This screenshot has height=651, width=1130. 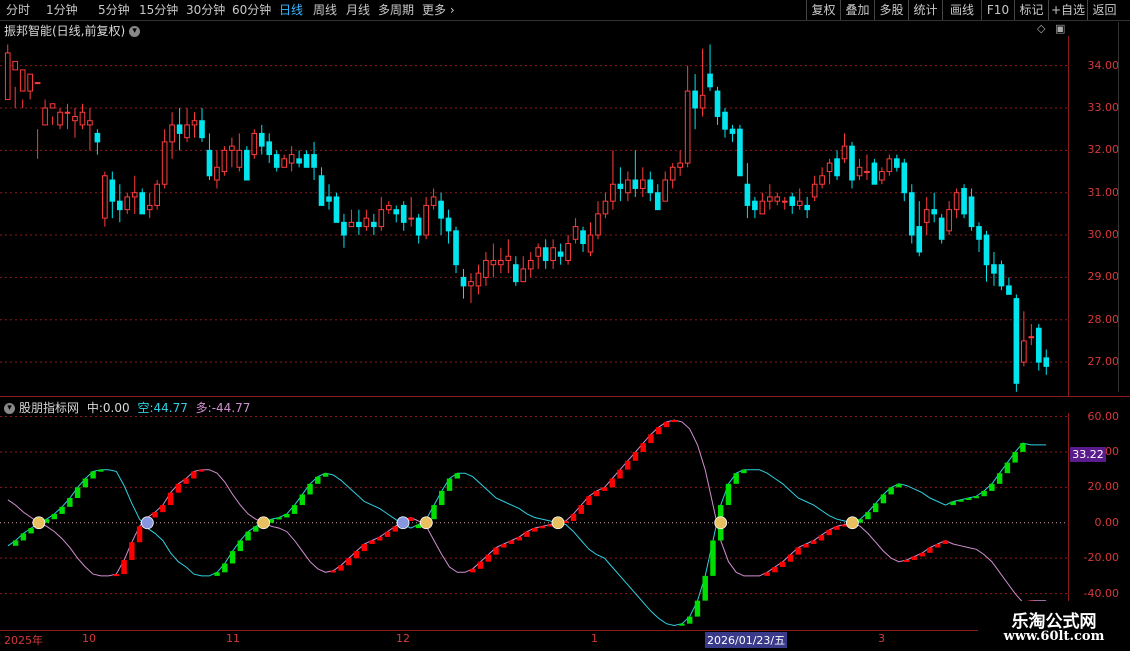 I want to click on overlay-button: 叠加, so click(x=857, y=10).